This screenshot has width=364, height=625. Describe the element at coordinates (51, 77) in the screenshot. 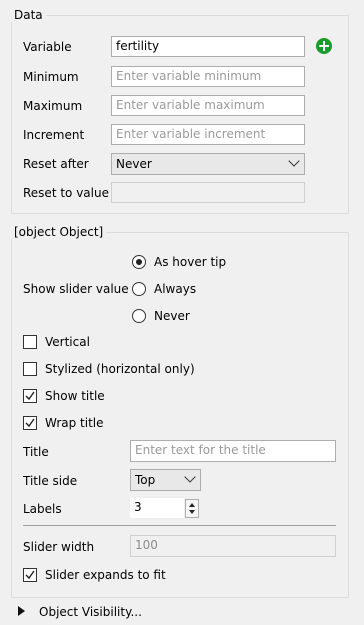

I see `minimum-label: Minimum` at that location.